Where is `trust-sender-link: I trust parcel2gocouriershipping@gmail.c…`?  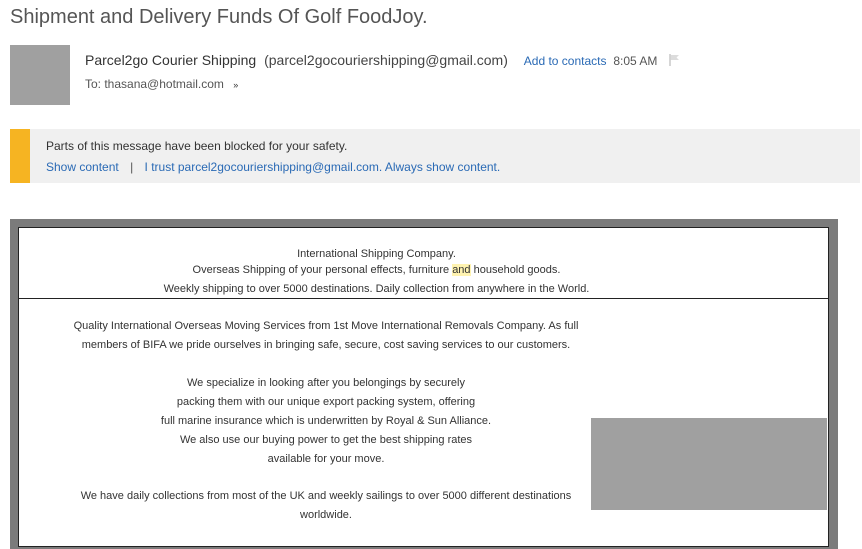
trust-sender-link: I trust parcel2gocouriershipping@gmail.c… is located at coordinates (323, 167).